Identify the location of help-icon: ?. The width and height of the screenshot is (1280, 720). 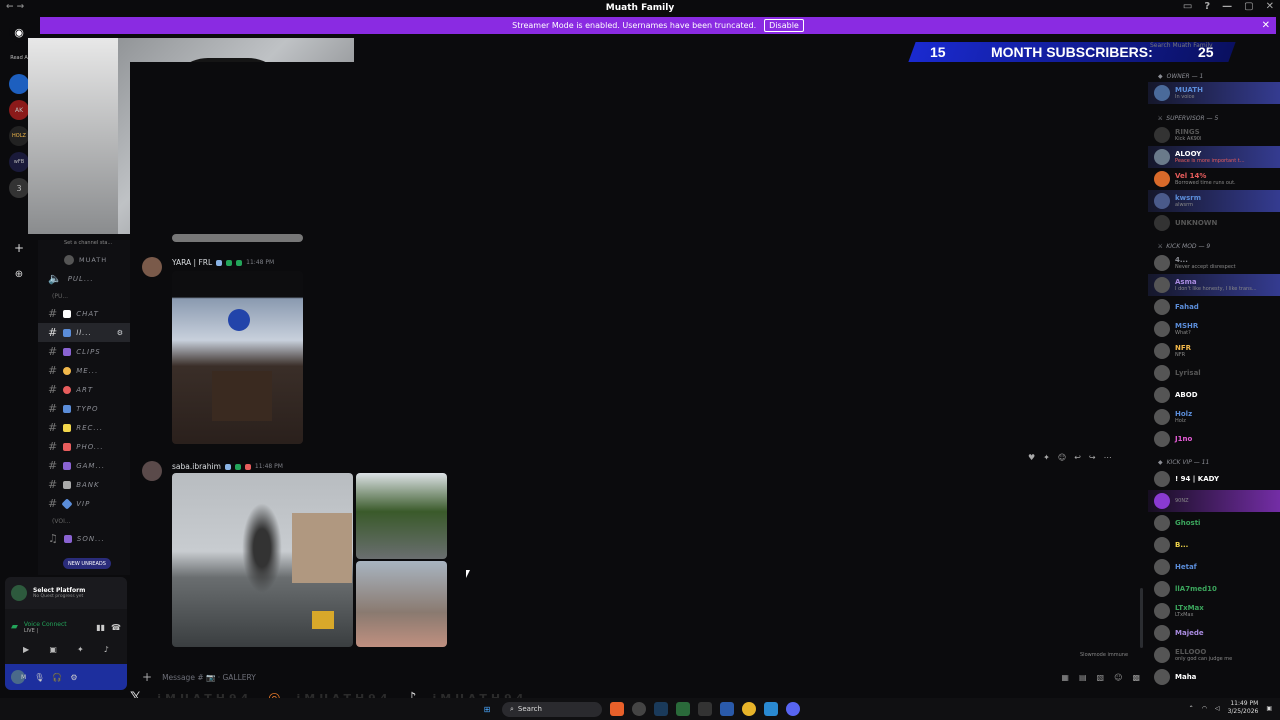
(1207, 6).